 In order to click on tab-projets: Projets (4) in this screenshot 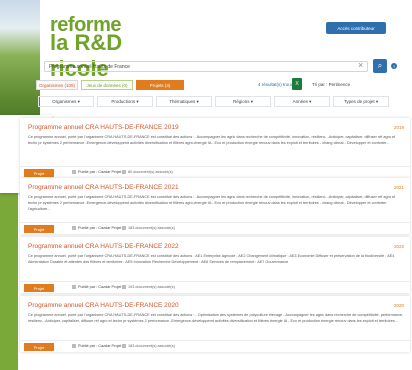, I will do `click(160, 85)`.